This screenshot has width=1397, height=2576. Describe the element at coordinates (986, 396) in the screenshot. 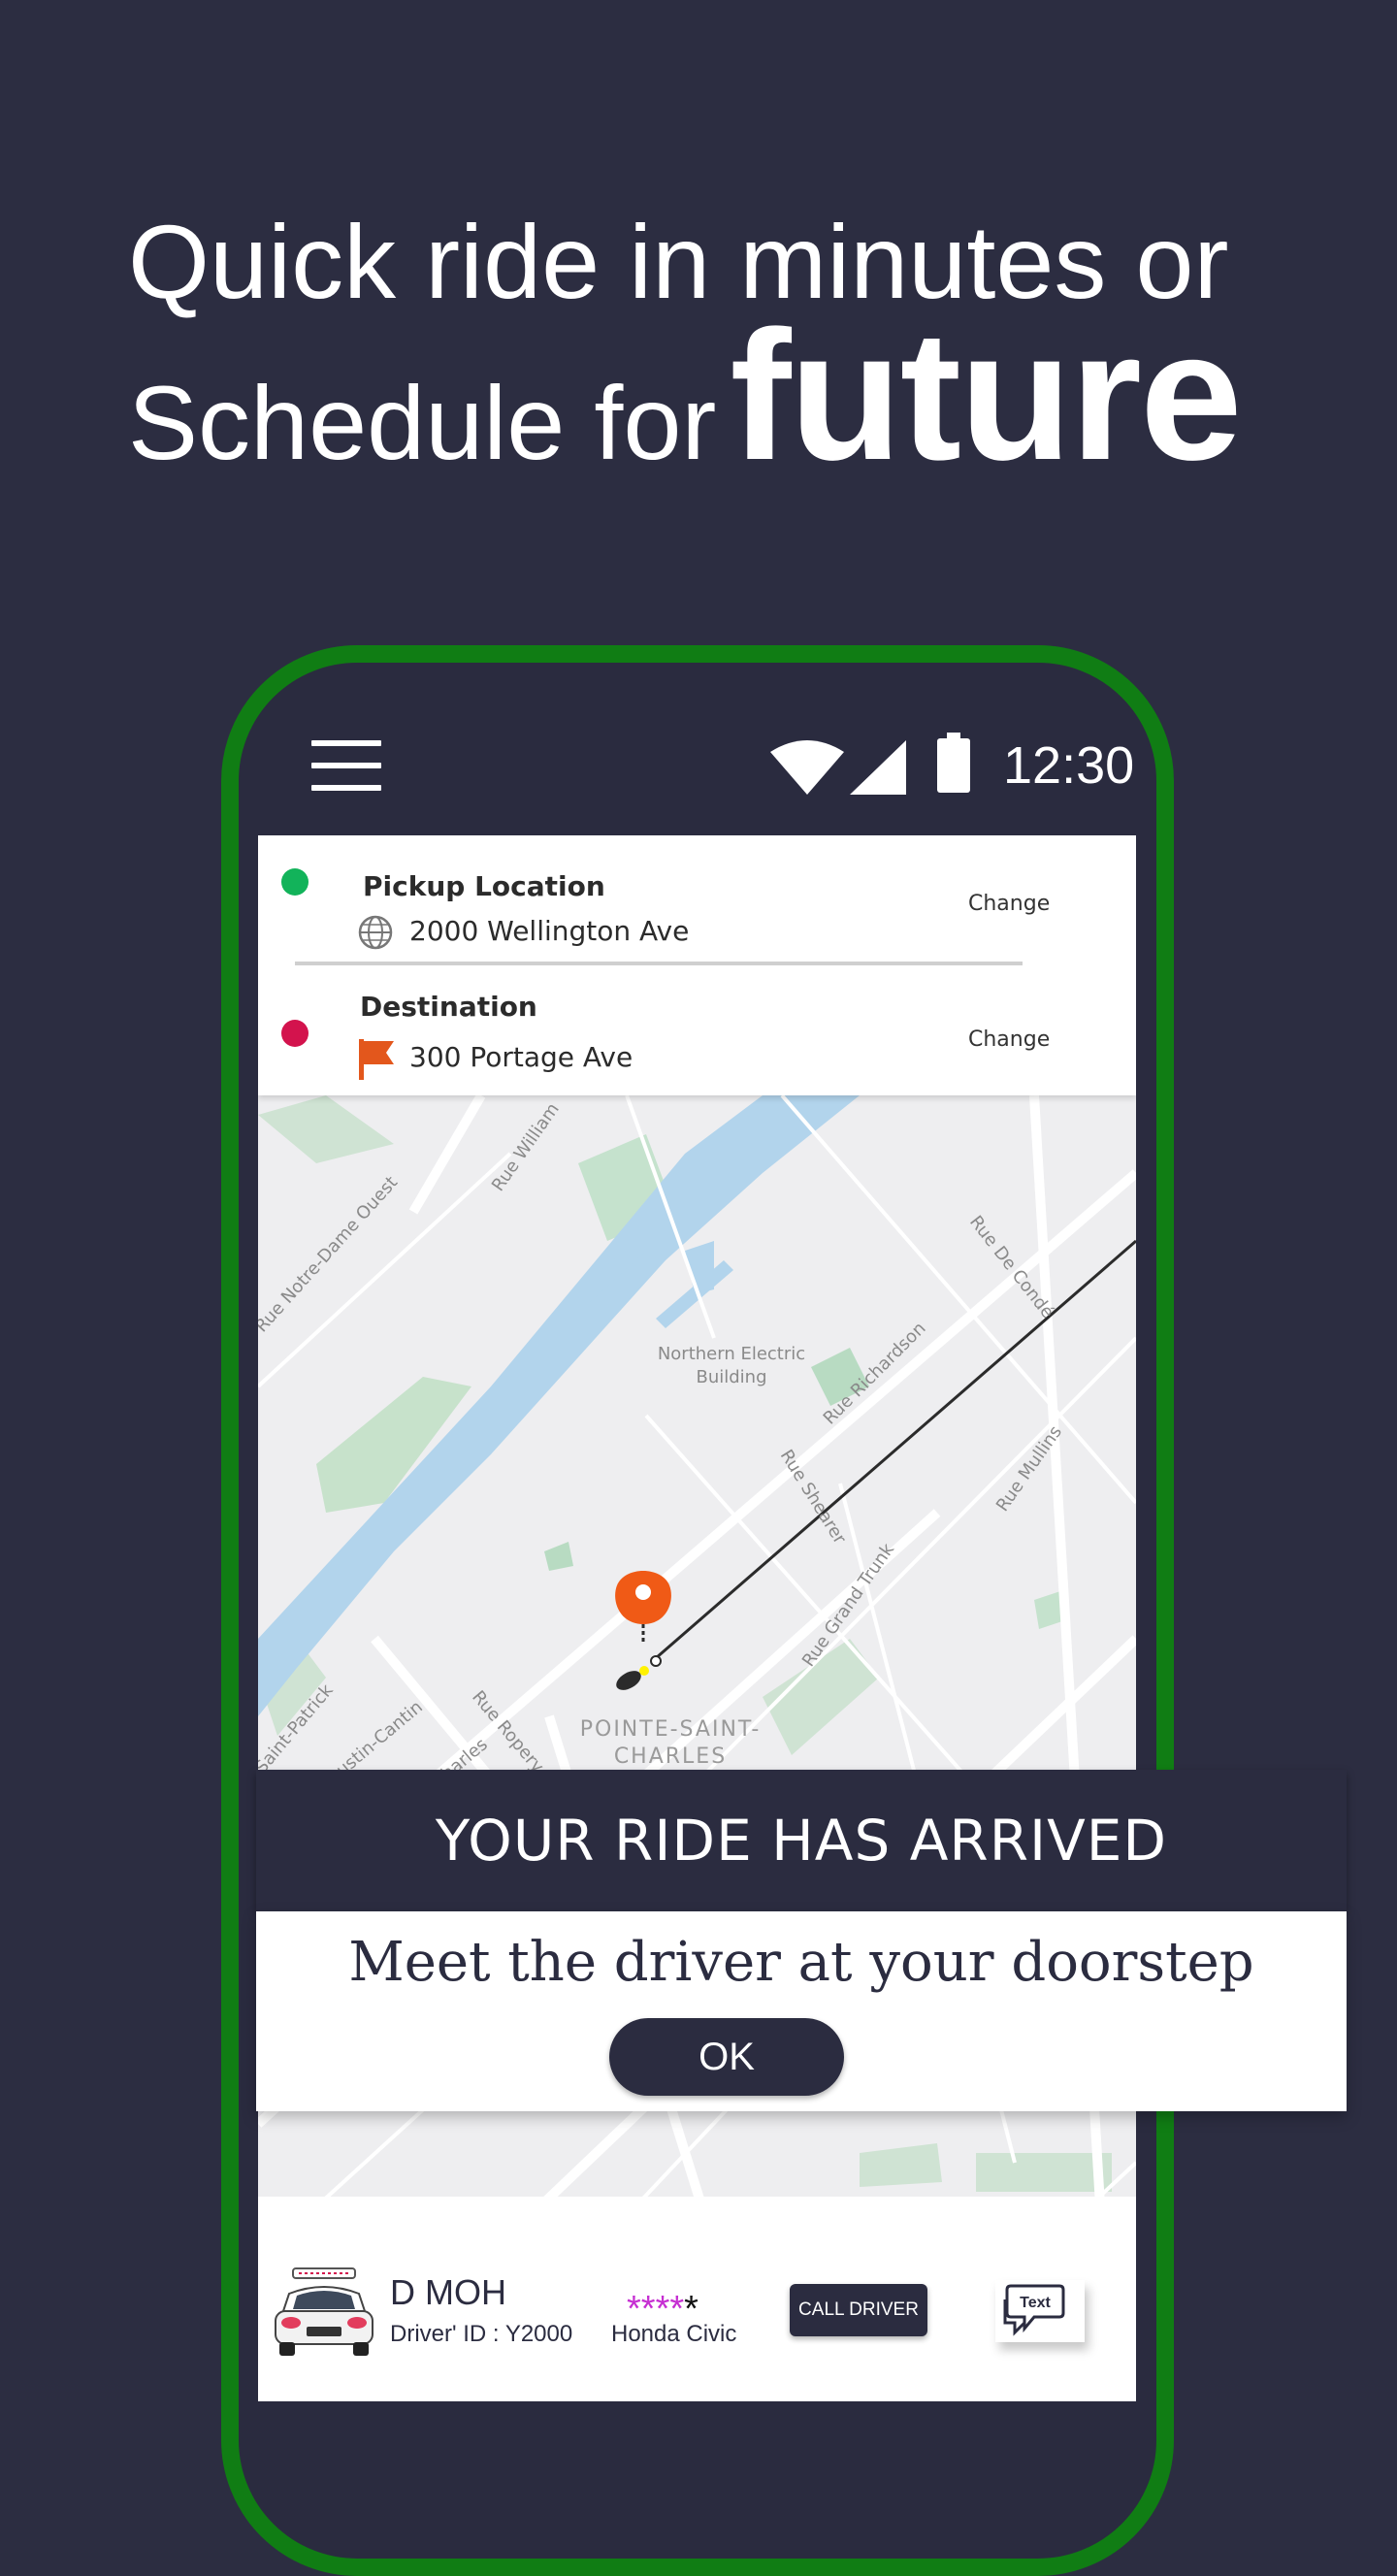

I see `headline-emphasis: future` at that location.